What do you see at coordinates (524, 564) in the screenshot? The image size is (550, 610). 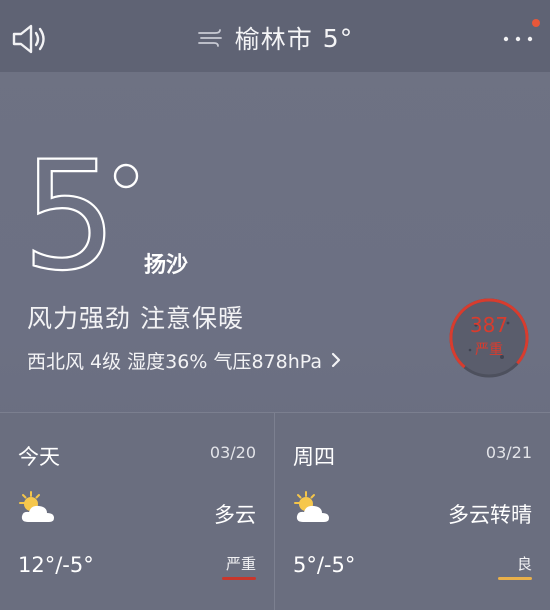 I see `forecast-aqi-level: 良` at bounding box center [524, 564].